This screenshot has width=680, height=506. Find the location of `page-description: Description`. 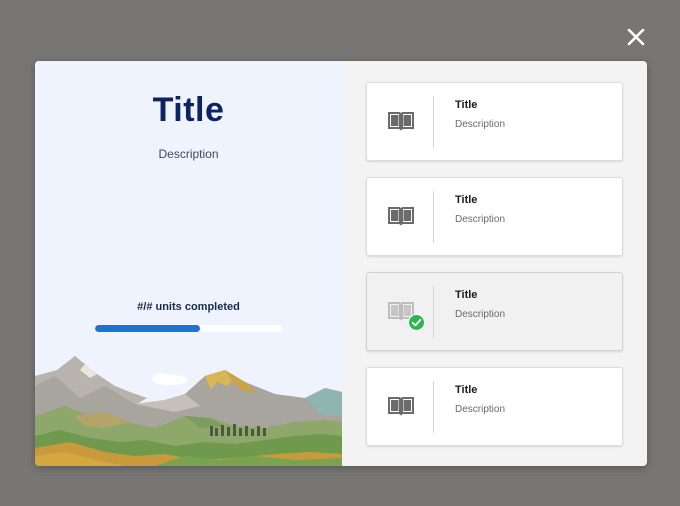

page-description: Description is located at coordinates (188, 154).